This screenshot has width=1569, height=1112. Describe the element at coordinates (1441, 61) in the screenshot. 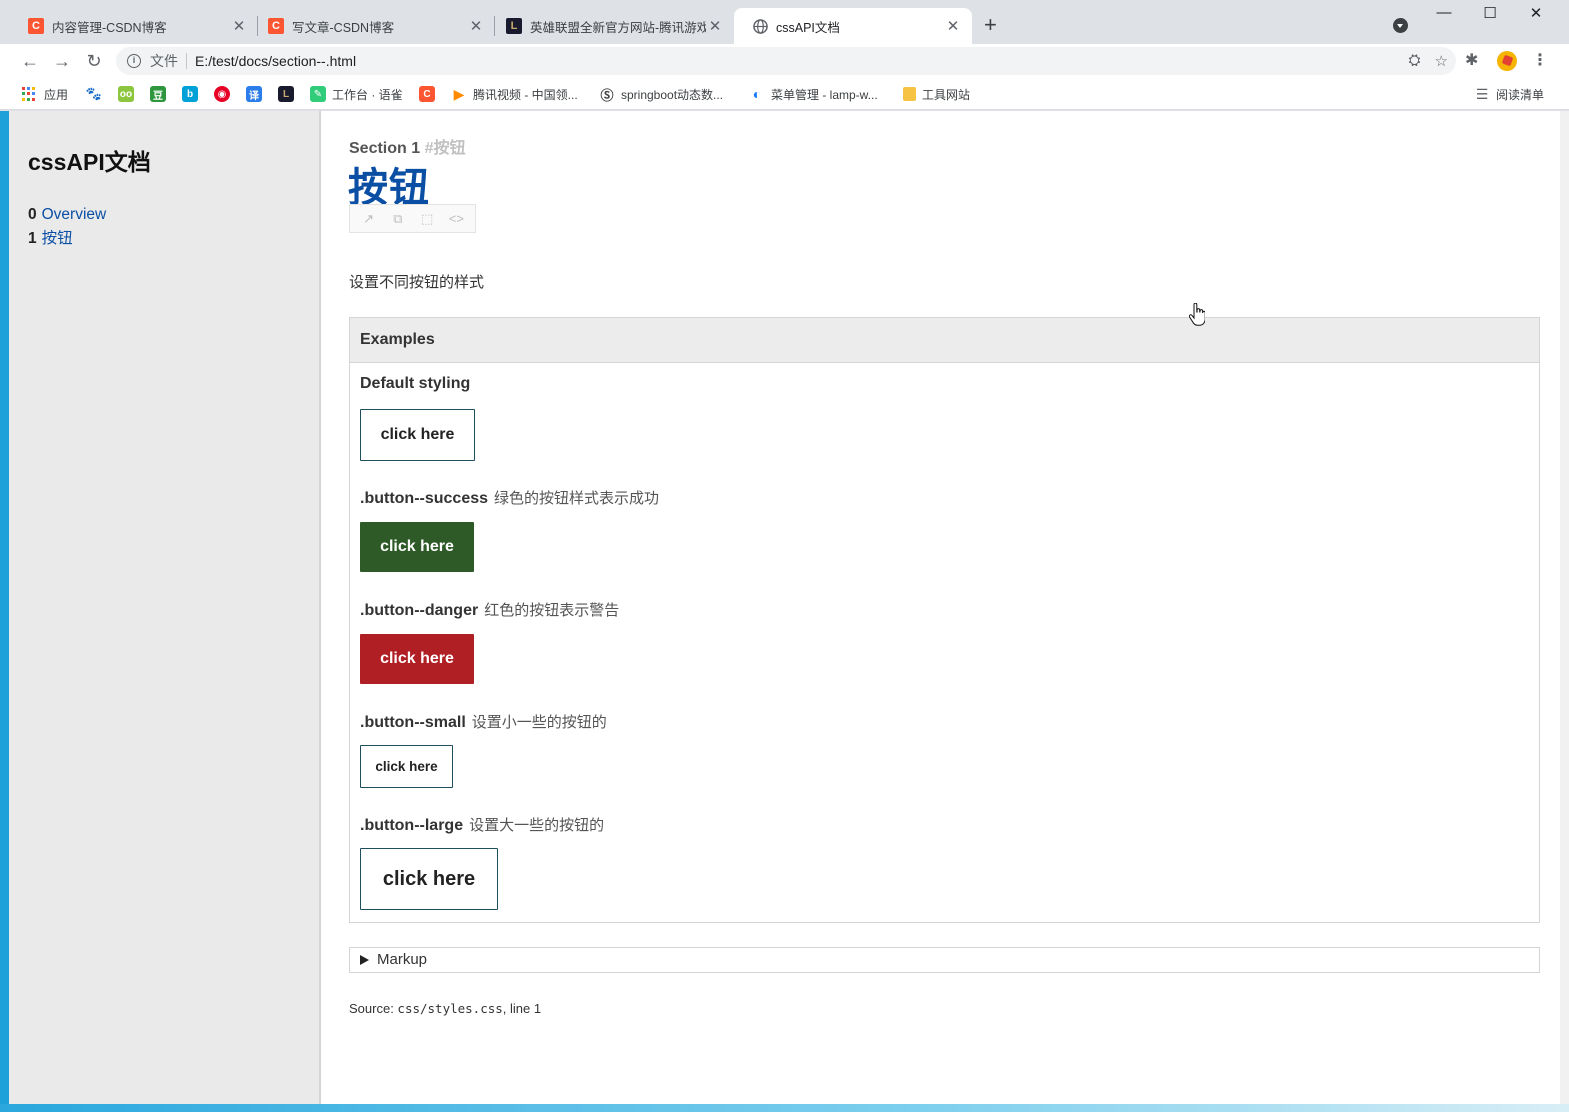

I see `bookmark-star-icon: ☆` at that location.